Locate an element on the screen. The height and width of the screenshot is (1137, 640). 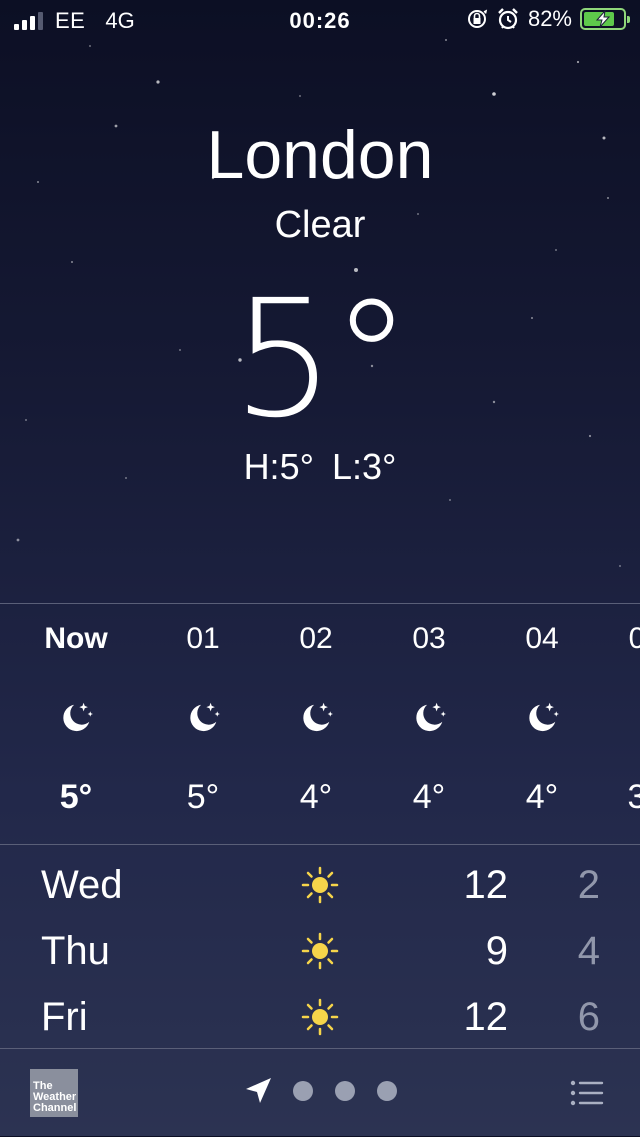
hour-temperature: 3 is located at coordinates (611, 797).